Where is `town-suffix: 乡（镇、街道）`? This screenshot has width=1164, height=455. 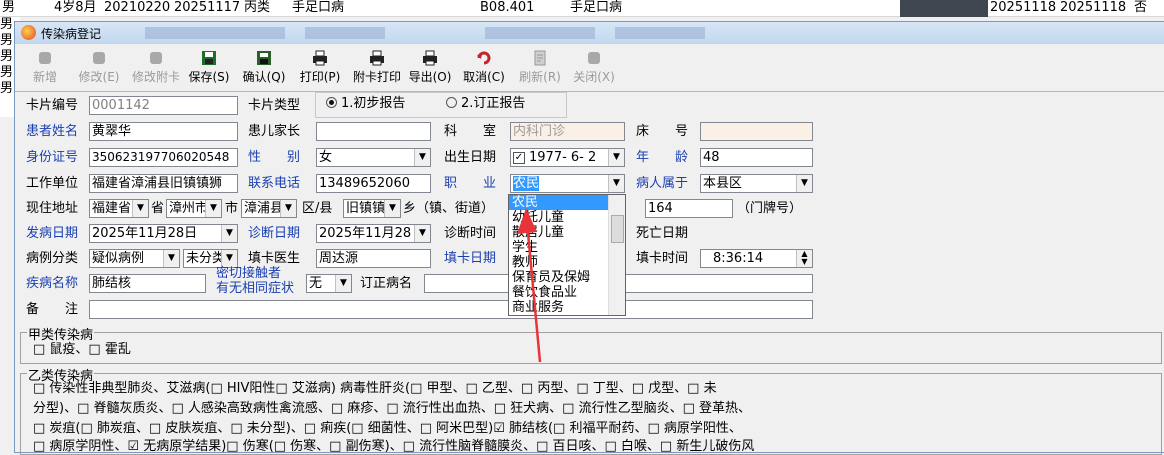
town-suffix: 乡（镇、街道） is located at coordinates (449, 208).